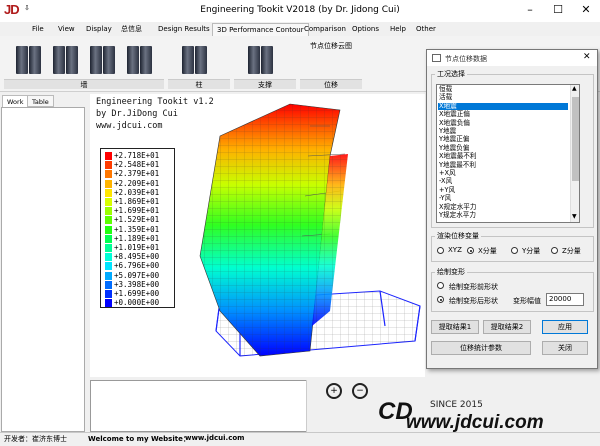 This screenshot has width=600, height=446. What do you see at coordinates (458, 236) in the screenshot?
I see `component-section-label: 渲染位移变量` at bounding box center [458, 236].